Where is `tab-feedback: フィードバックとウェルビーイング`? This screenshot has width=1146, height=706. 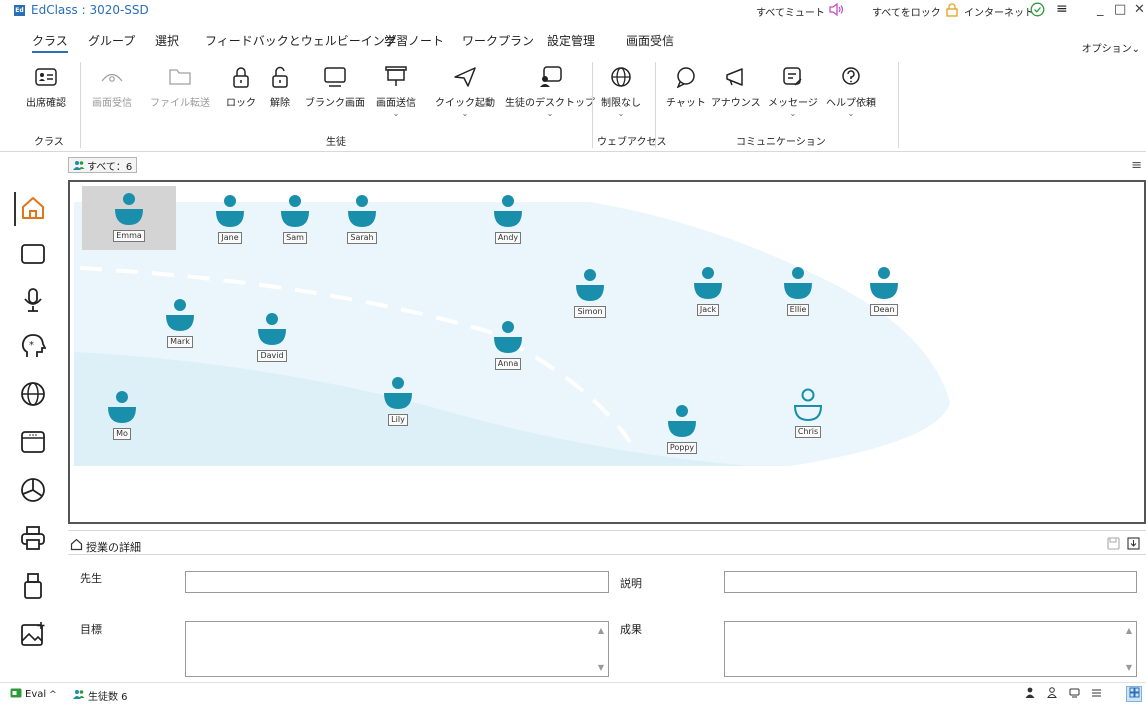
tab-feedback: フィードバックとウェルビーイング is located at coordinates (301, 40).